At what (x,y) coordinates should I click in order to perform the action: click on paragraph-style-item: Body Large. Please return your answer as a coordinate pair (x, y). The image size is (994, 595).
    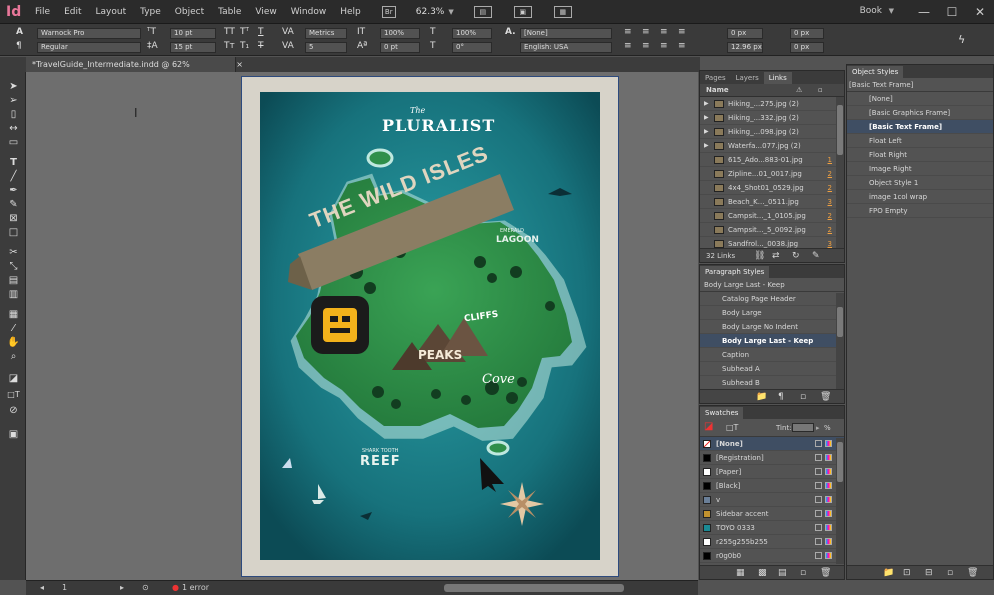
    Looking at the image, I should click on (772, 313).